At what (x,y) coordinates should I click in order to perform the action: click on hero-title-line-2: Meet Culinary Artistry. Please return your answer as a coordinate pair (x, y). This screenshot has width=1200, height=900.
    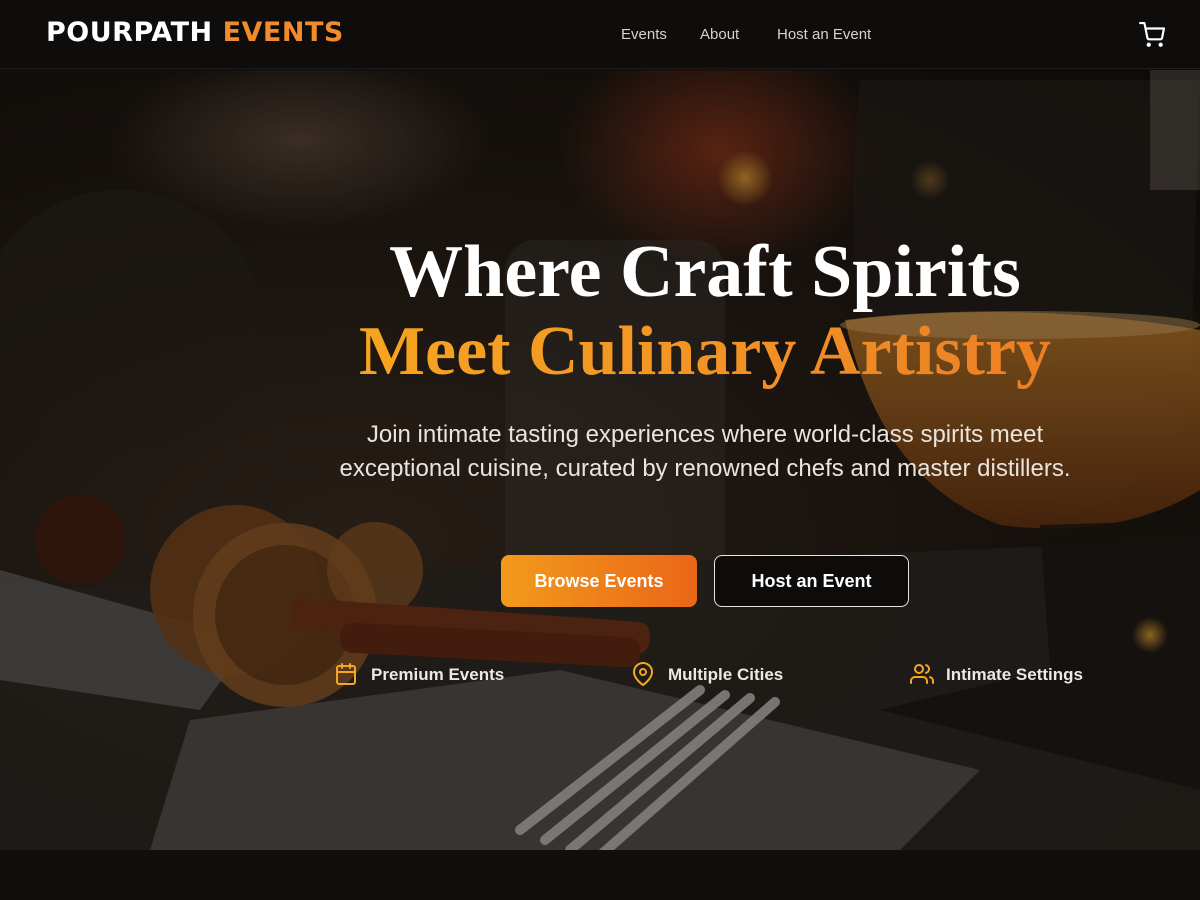
    Looking at the image, I should click on (705, 352).